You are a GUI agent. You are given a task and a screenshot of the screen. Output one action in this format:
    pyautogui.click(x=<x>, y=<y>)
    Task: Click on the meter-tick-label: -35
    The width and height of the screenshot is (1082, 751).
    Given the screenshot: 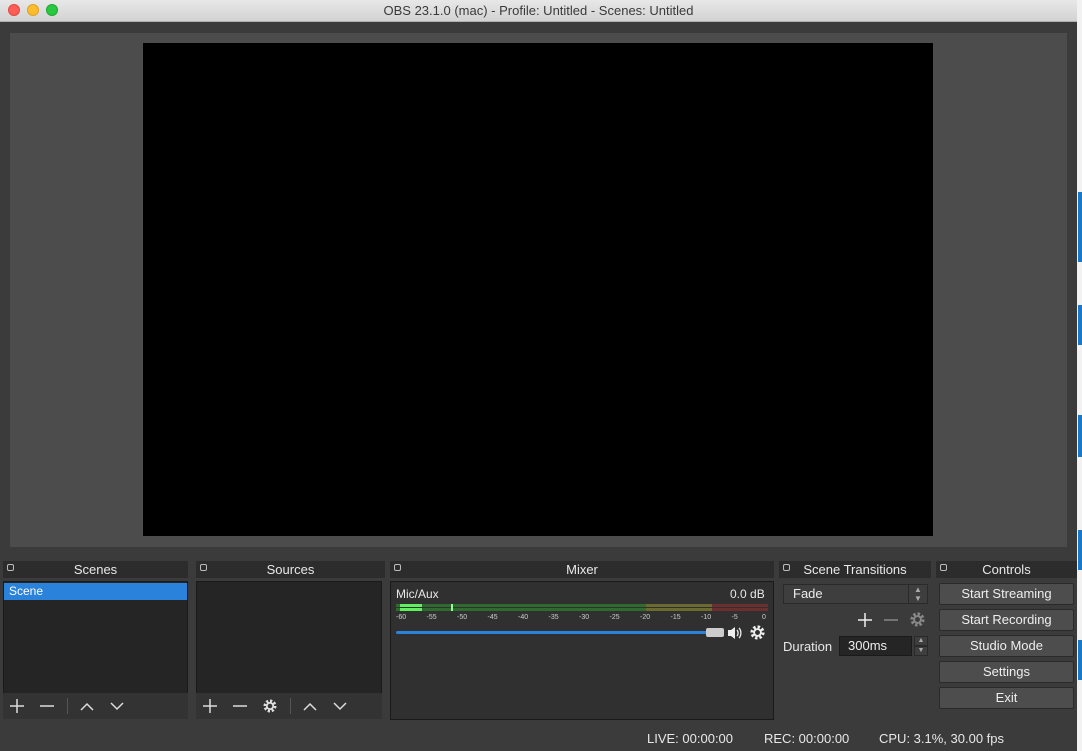 What is the action you would take?
    pyautogui.click(x=553, y=617)
    